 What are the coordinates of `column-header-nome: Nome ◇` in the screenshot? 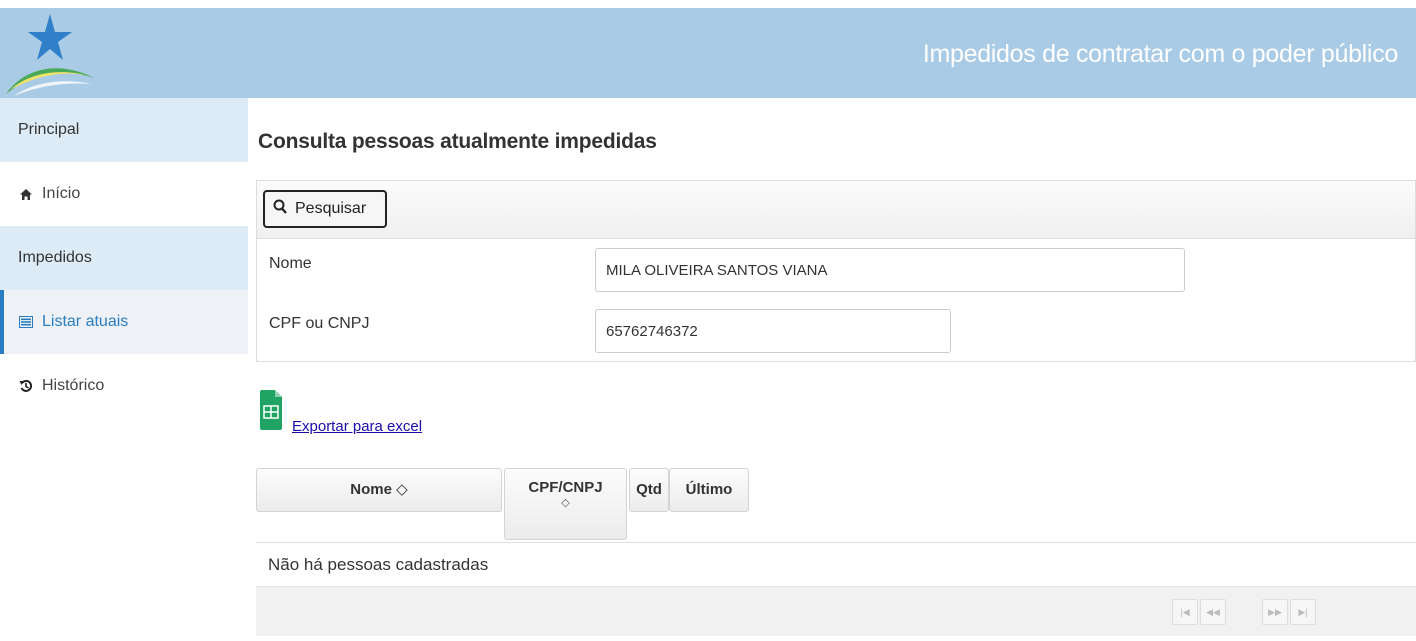 It's located at (379, 490).